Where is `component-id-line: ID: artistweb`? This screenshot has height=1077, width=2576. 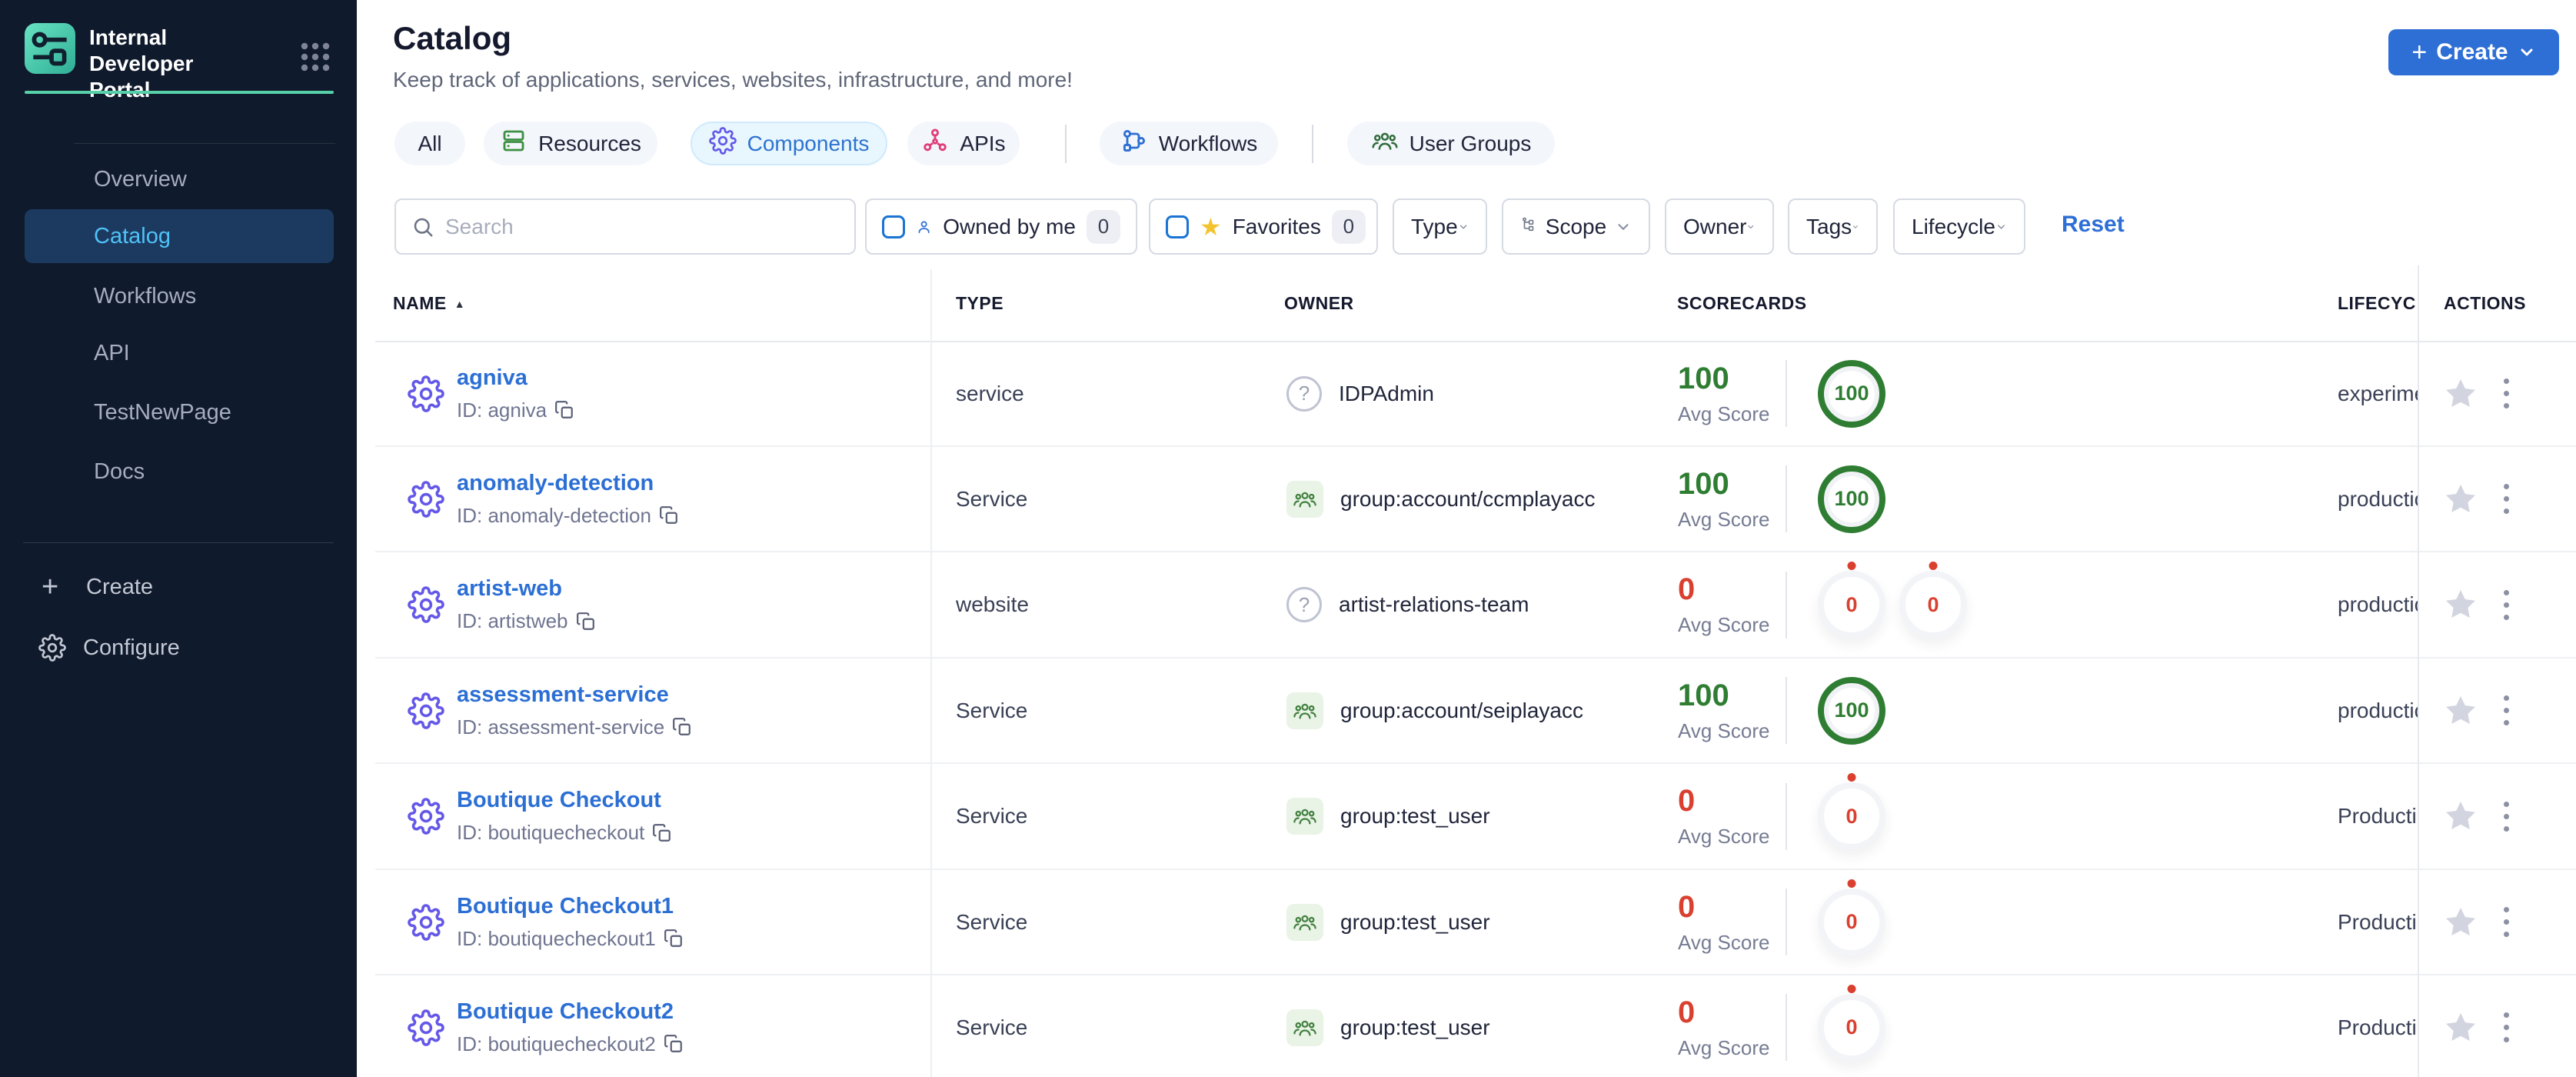
component-id-line: ID: artistweb is located at coordinates (526, 621).